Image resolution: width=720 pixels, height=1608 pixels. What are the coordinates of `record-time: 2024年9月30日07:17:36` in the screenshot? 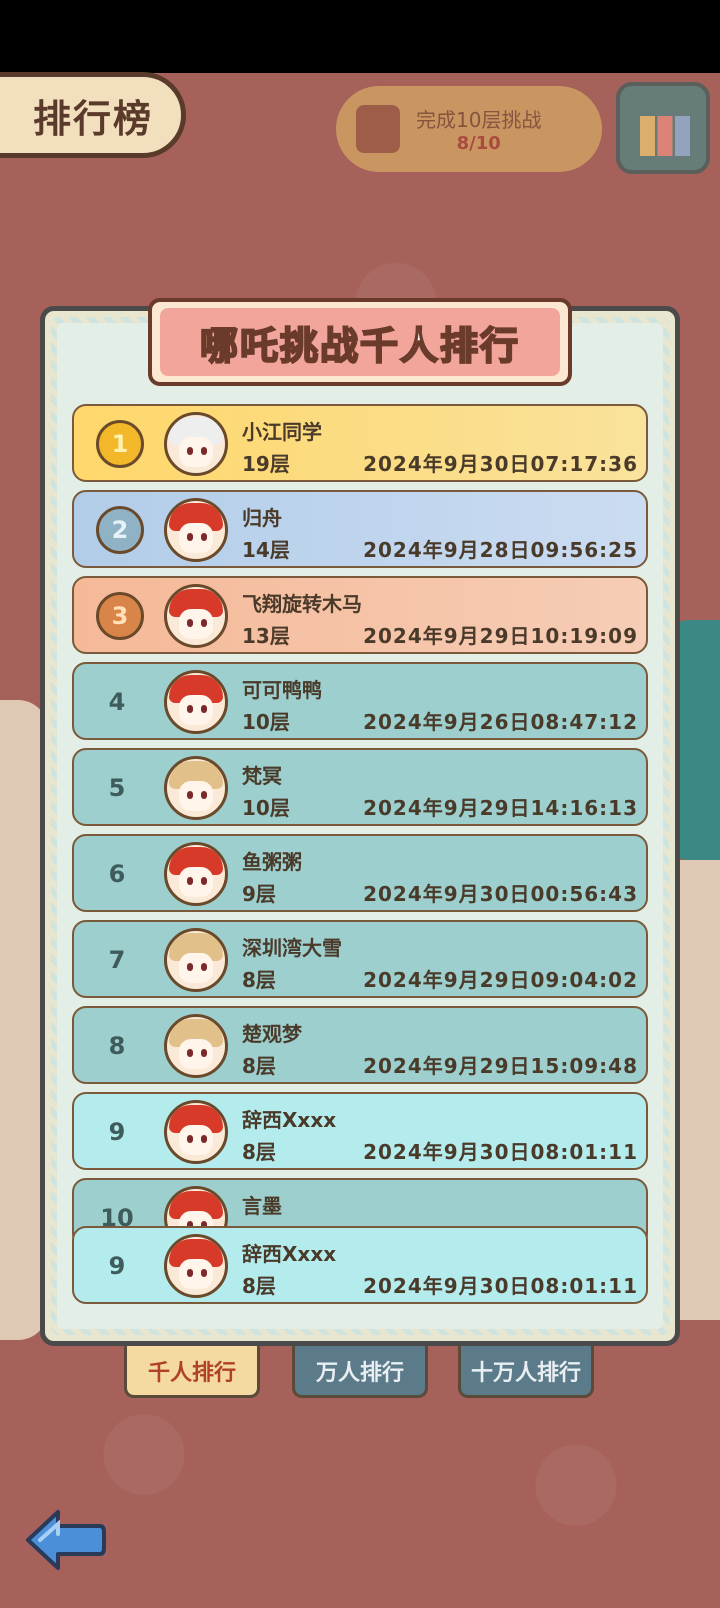 It's located at (500, 464).